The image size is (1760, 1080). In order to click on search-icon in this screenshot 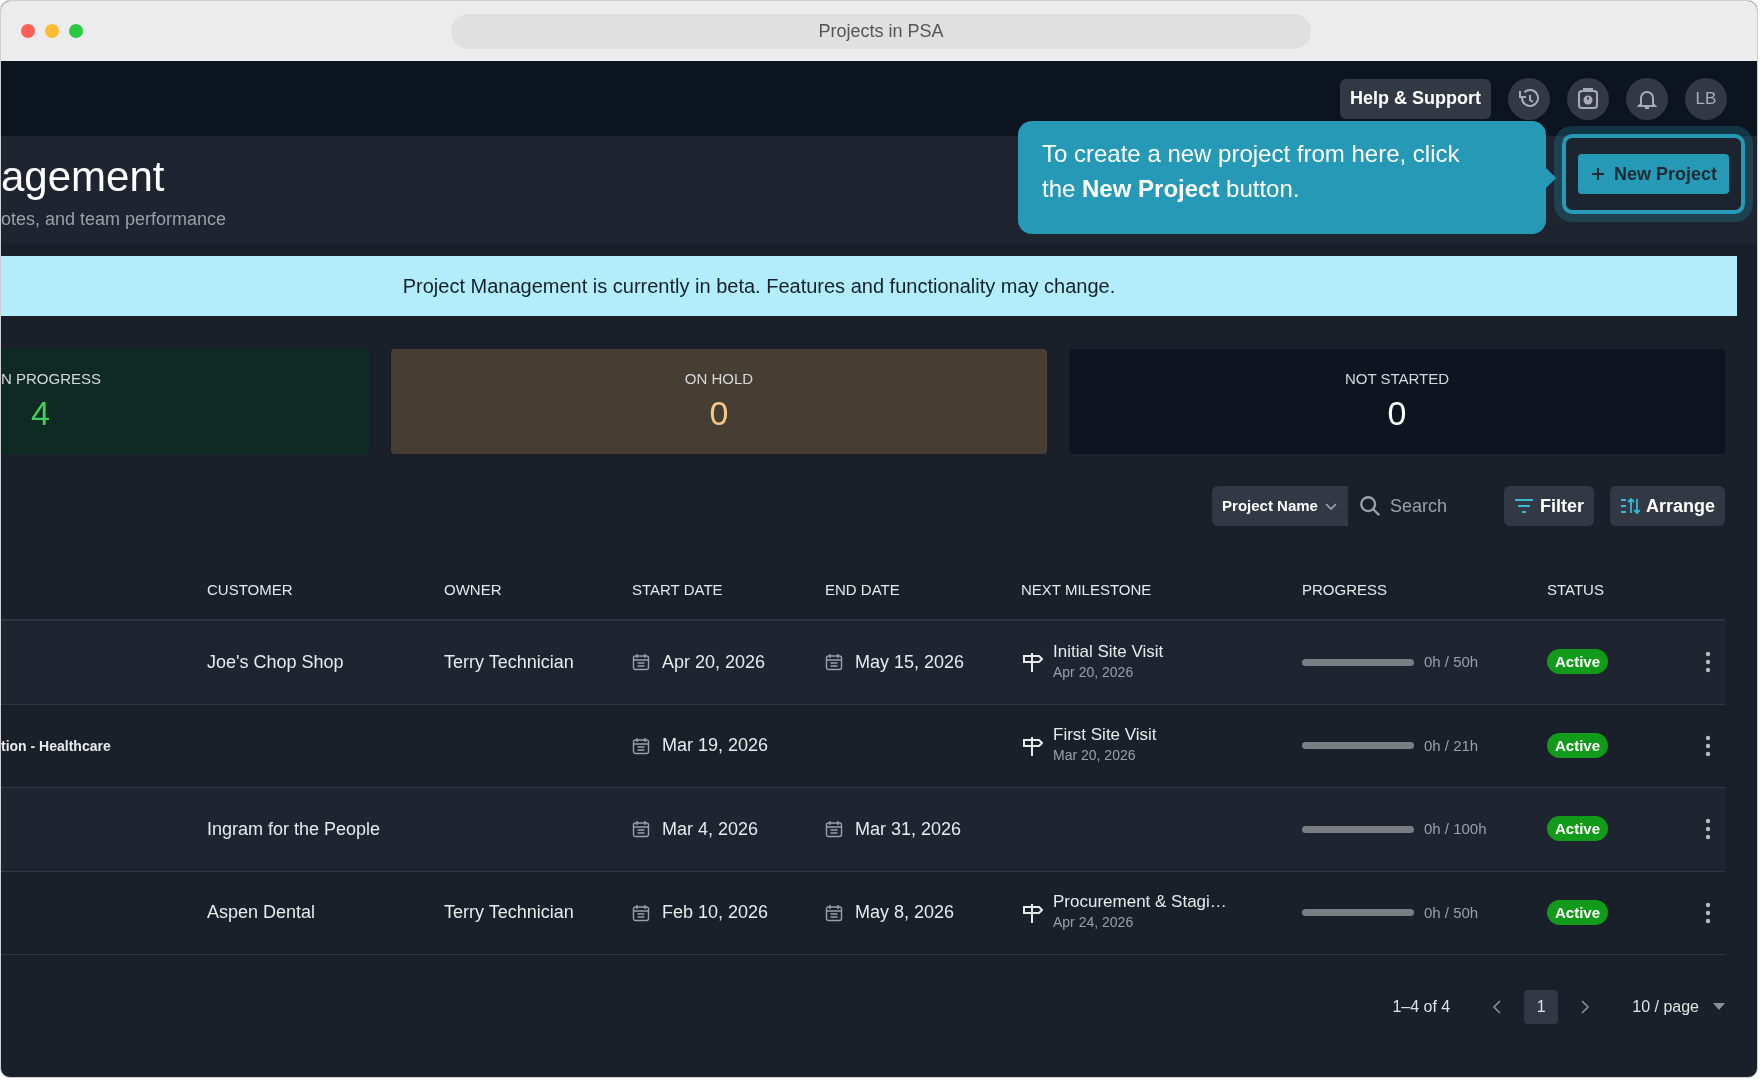, I will do `click(1369, 506)`.